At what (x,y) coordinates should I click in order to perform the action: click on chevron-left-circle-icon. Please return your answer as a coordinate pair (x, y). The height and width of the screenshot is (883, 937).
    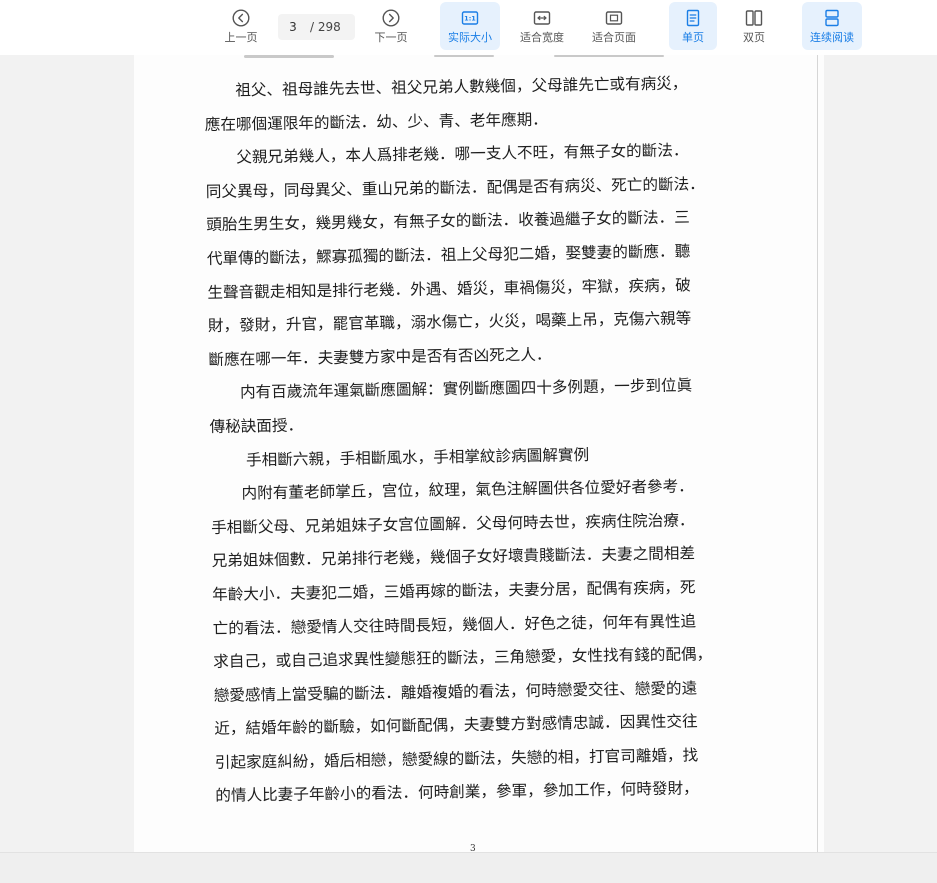
    Looking at the image, I should click on (241, 18).